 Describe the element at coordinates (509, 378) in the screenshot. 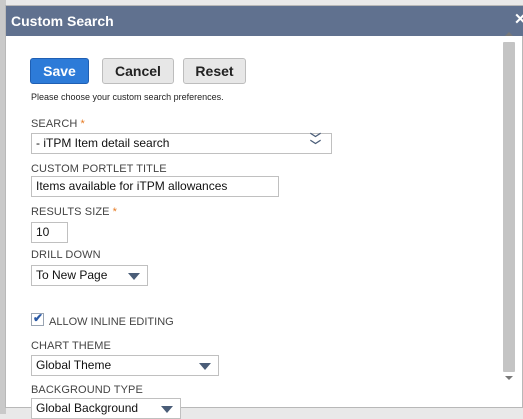

I see `scroll-down-icon` at that location.